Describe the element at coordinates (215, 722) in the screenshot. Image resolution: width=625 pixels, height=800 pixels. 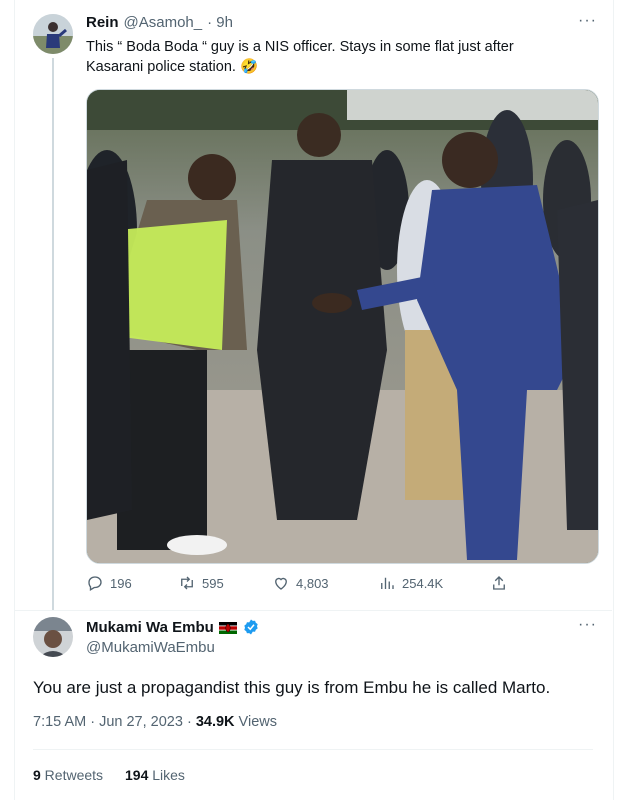
I see `reply-views-count: 34.9K` at that location.